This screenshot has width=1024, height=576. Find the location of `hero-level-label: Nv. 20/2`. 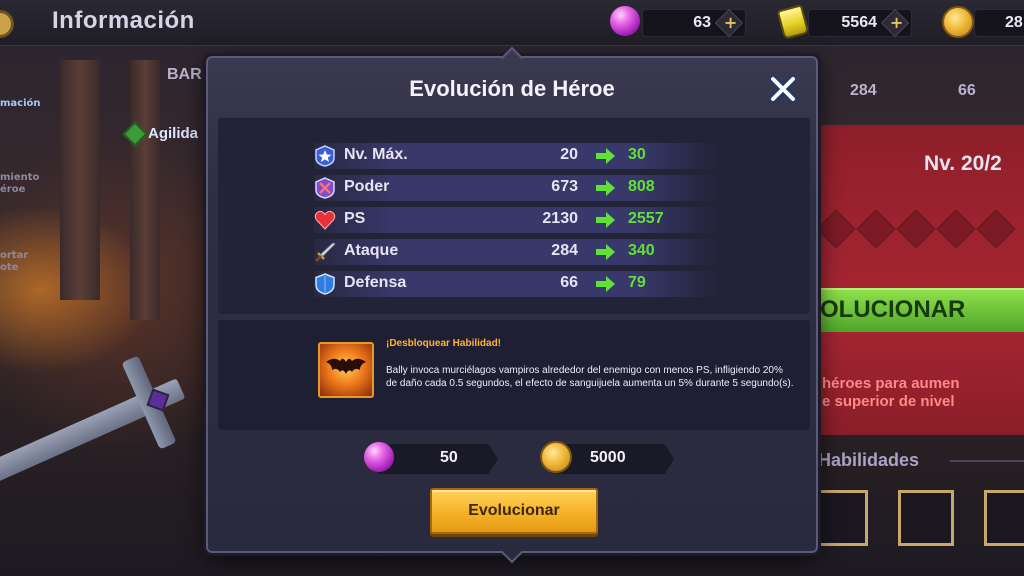

hero-level-label: Nv. 20/2 is located at coordinates (963, 163).